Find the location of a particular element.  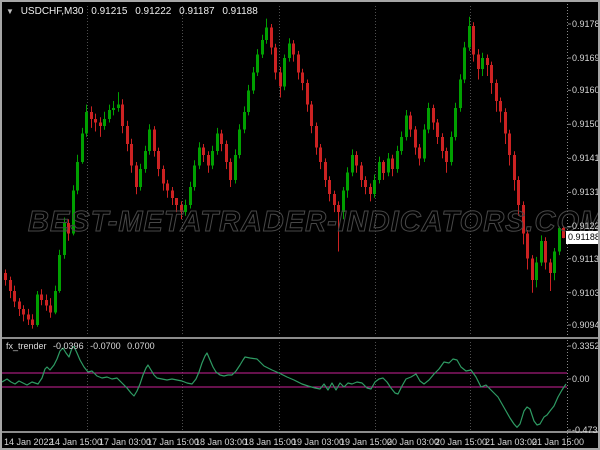

indicator-label: fx_trender -0.0396 -0.0700 0.0700 is located at coordinates (82, 346).